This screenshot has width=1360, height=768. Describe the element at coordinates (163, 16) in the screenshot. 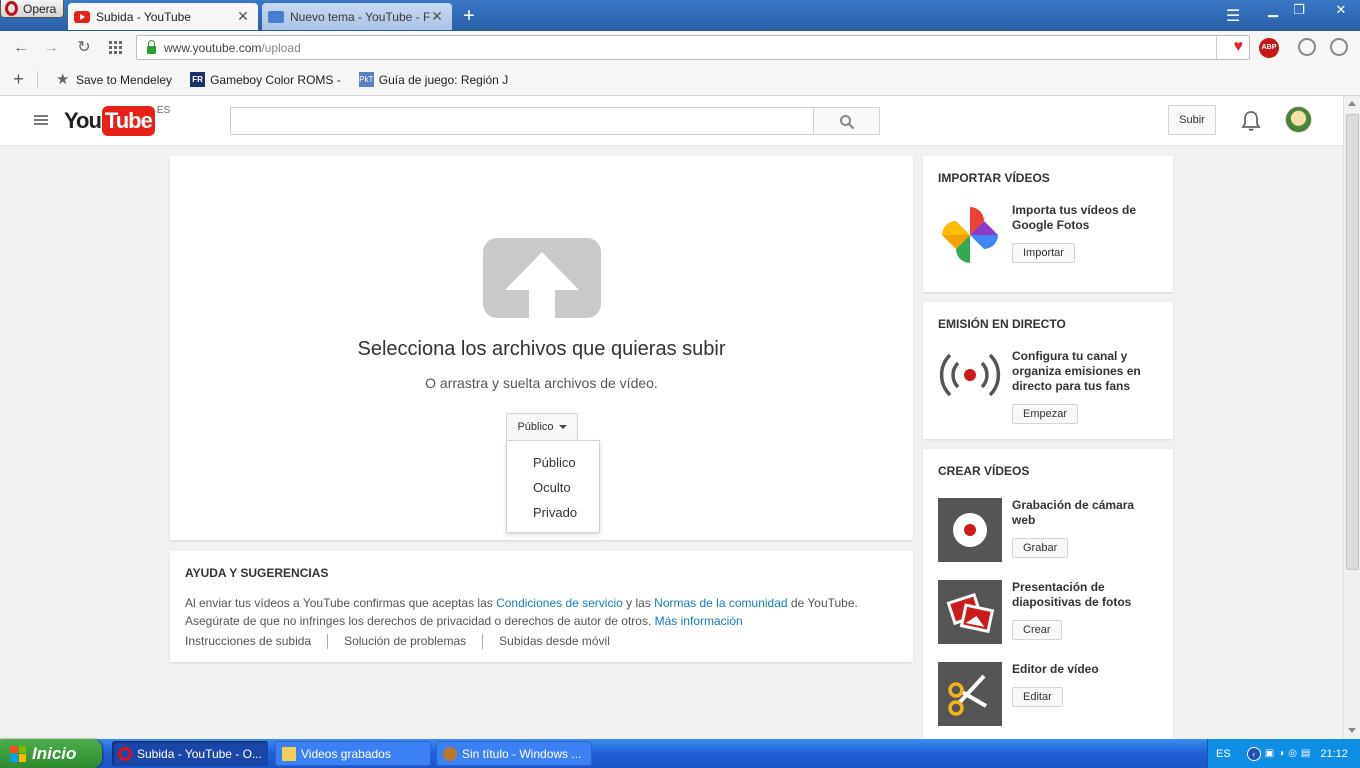

I see `tab-subida-youtube: Subida - YouTube ✕` at that location.